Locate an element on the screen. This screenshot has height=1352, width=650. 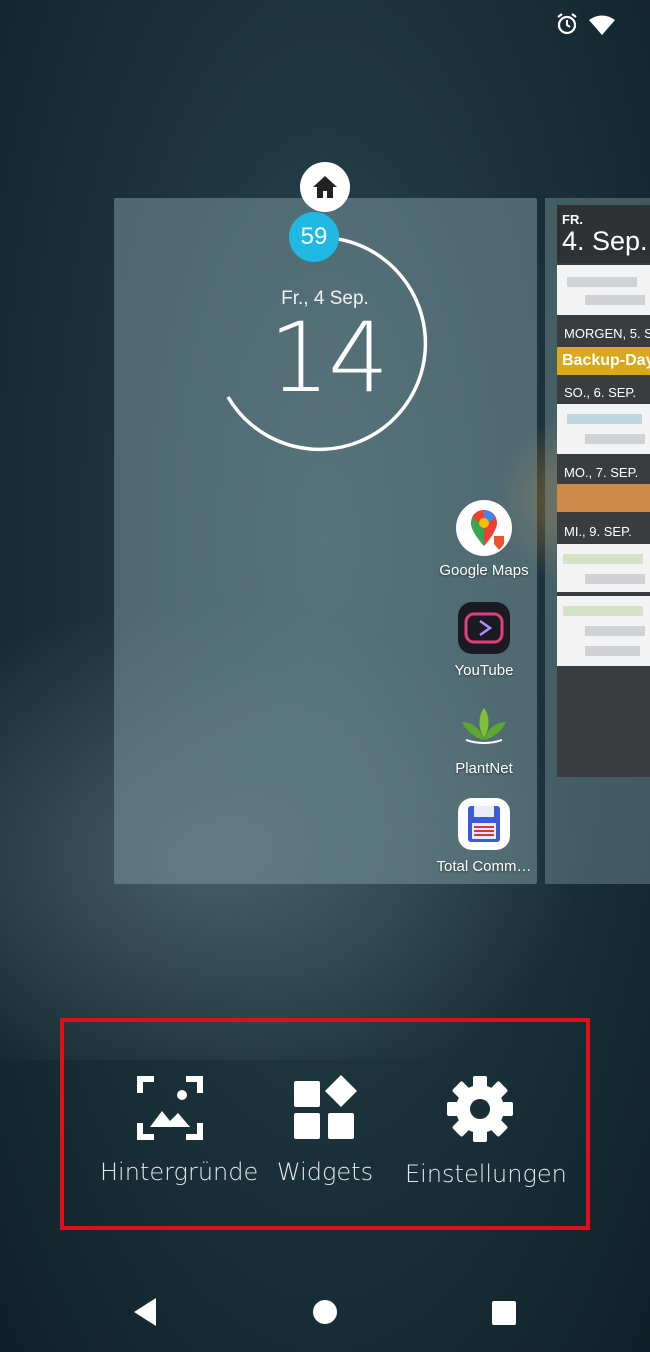
wifi-icon is located at coordinates (602, 25).